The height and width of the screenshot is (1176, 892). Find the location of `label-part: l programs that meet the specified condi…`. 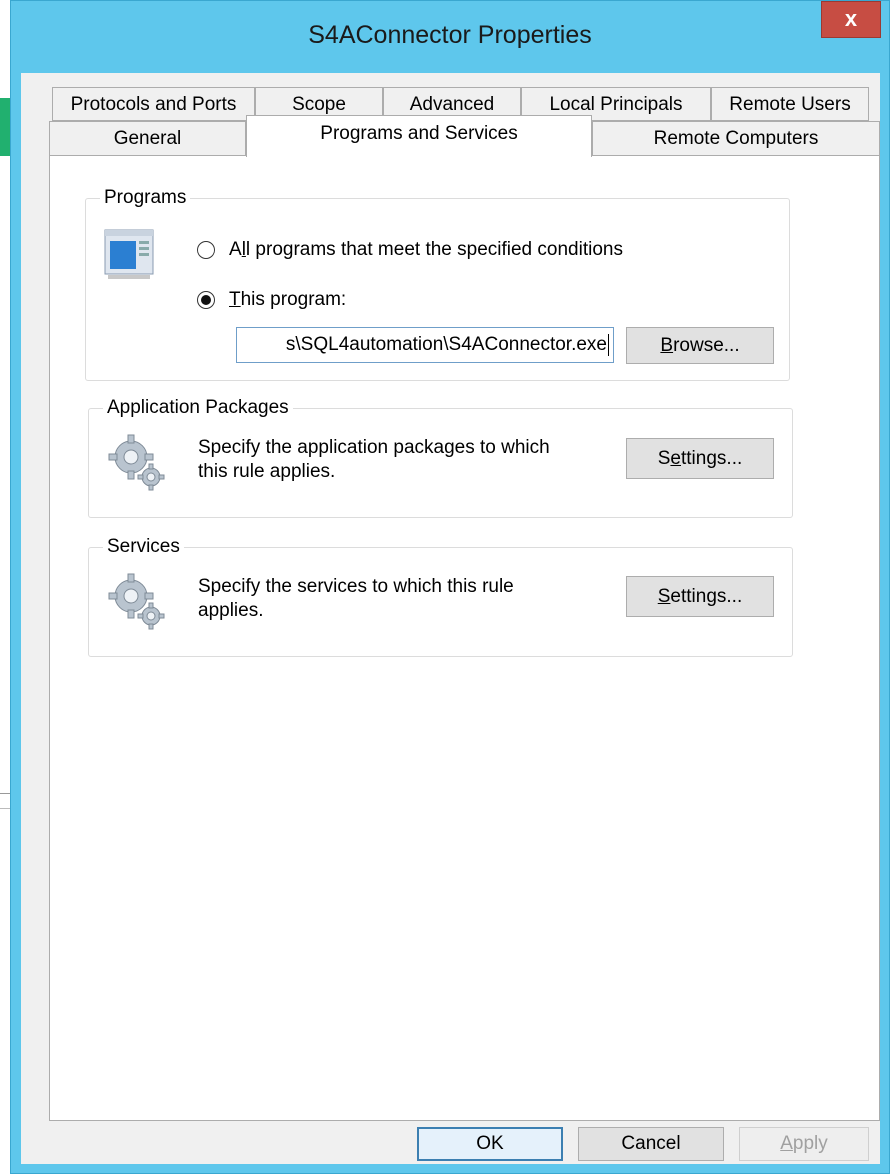

label-part: l programs that meet the specified condi… is located at coordinates (434, 249).